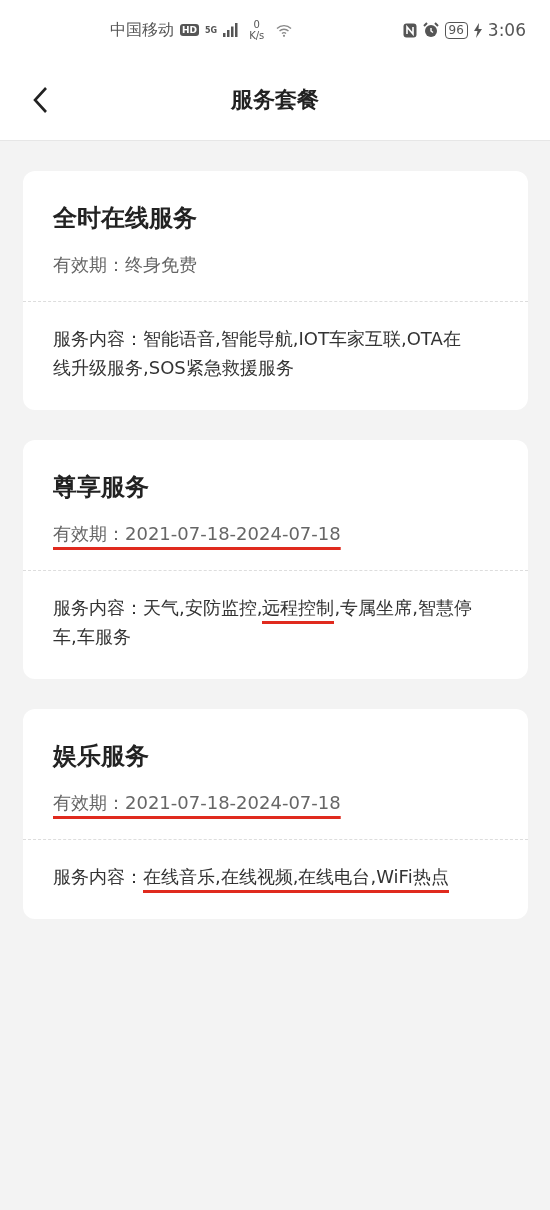 The image size is (550, 1210). Describe the element at coordinates (430, 30) in the screenshot. I see `alarm-icon` at that location.